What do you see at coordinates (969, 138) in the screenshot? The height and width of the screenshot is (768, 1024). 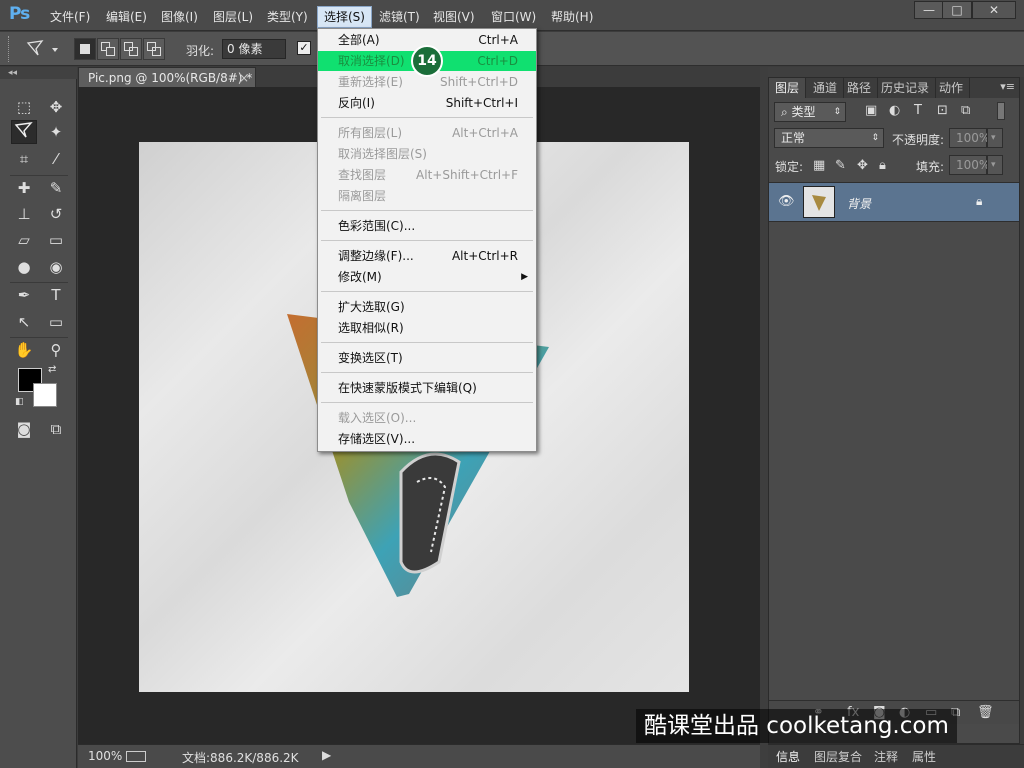 I see `opacity-input: 100%` at bounding box center [969, 138].